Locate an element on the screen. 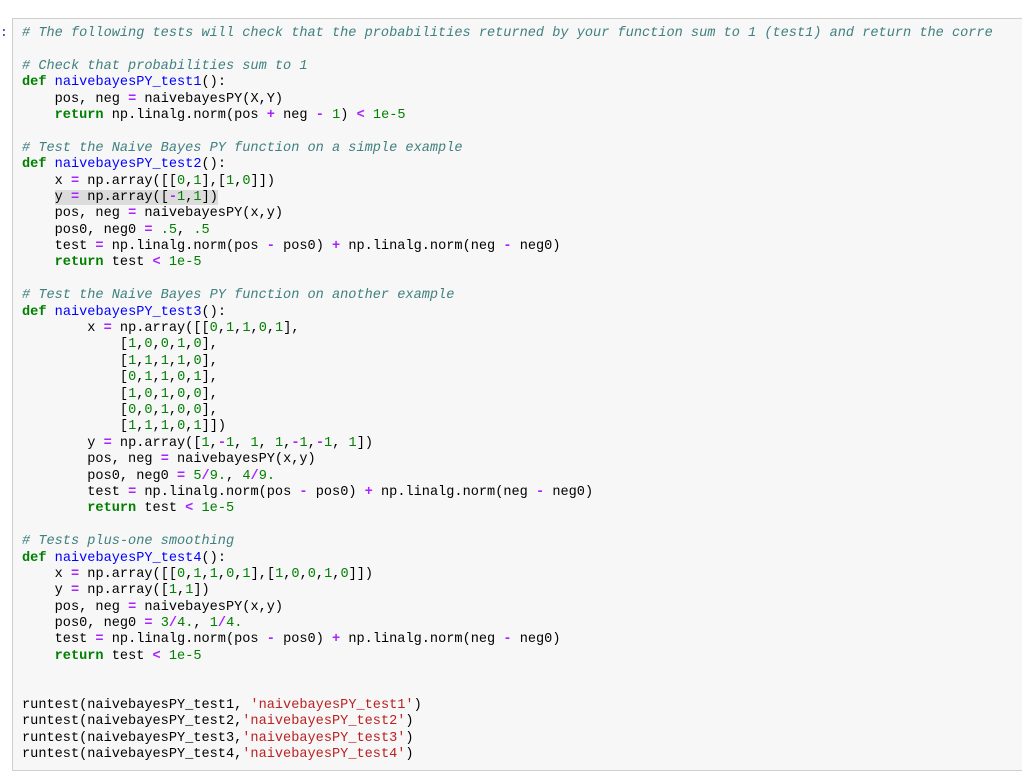 Image resolution: width=1024 pixels, height=775 pixels. code-line: x = np.array([[0,1,1,0,1],[1,0,0,1,0]]) is located at coordinates (507, 575).